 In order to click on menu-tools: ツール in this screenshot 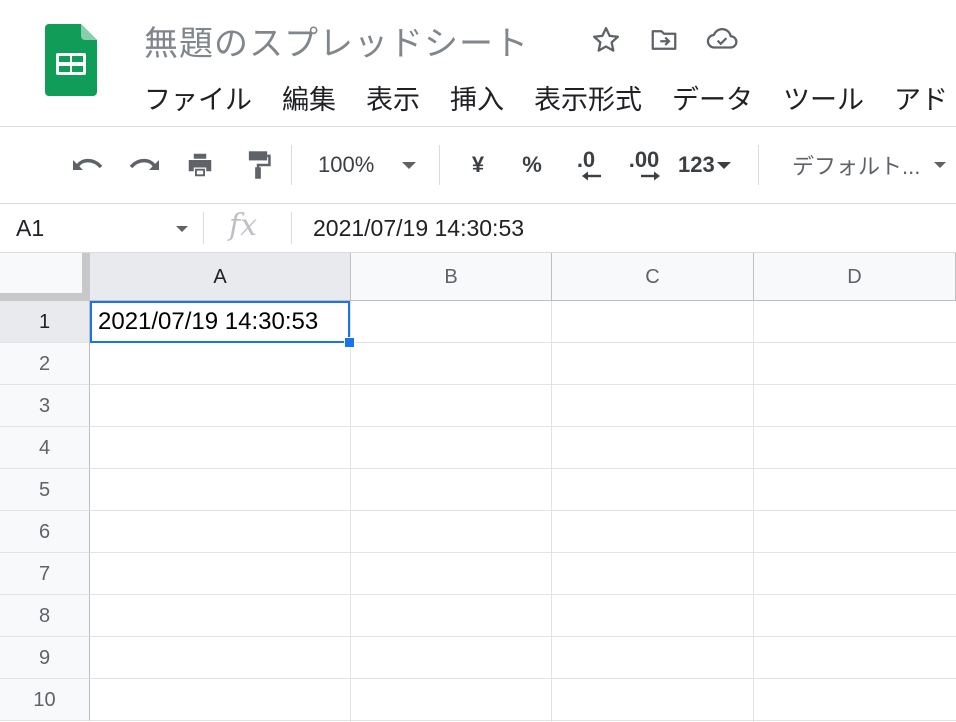, I will do `click(823, 97)`.